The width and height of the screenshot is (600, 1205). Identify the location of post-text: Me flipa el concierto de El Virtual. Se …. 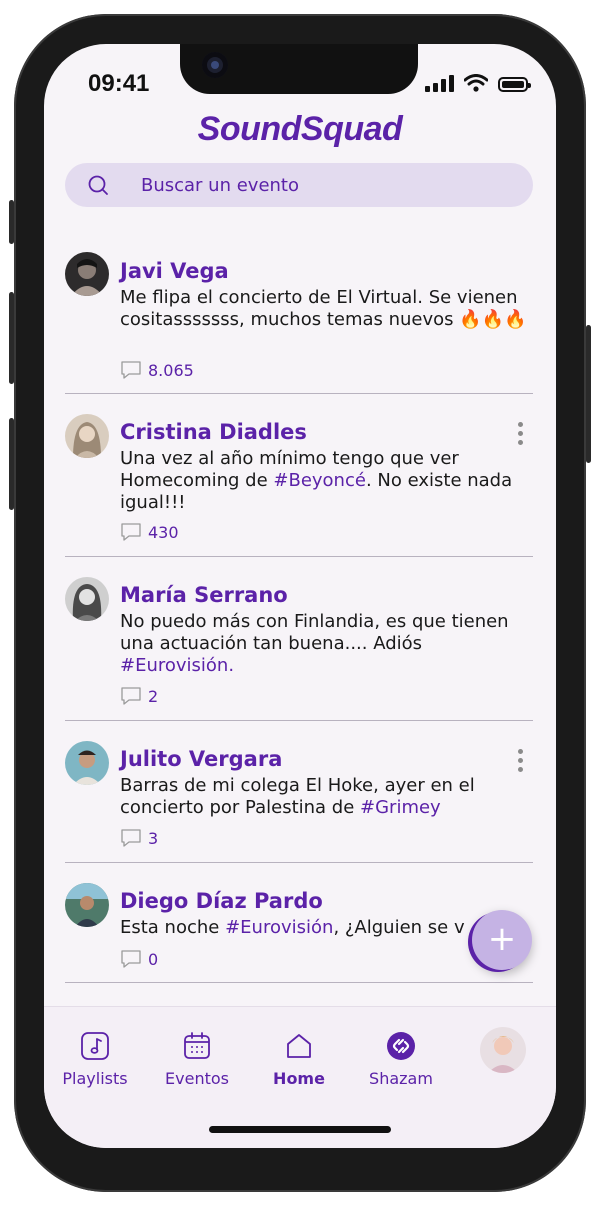
(323, 308).